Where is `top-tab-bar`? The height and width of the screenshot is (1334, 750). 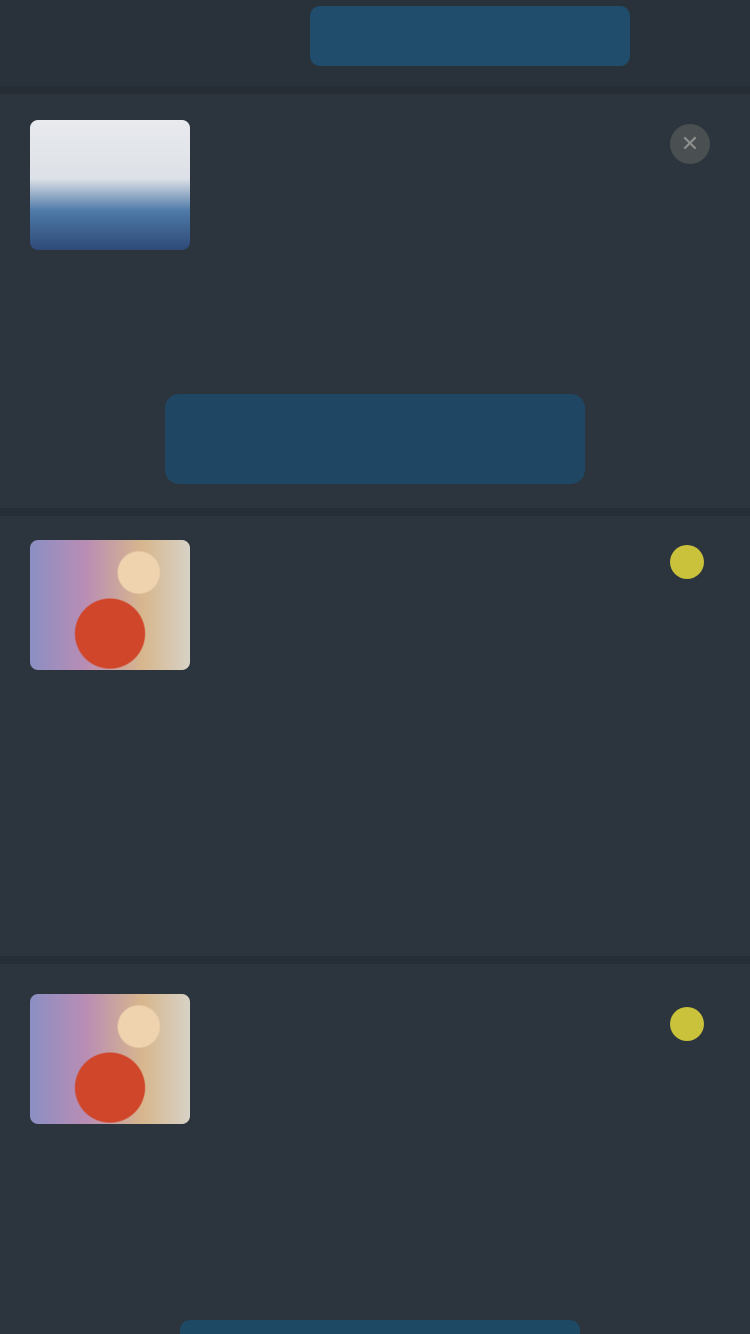
top-tab-bar is located at coordinates (375, 43).